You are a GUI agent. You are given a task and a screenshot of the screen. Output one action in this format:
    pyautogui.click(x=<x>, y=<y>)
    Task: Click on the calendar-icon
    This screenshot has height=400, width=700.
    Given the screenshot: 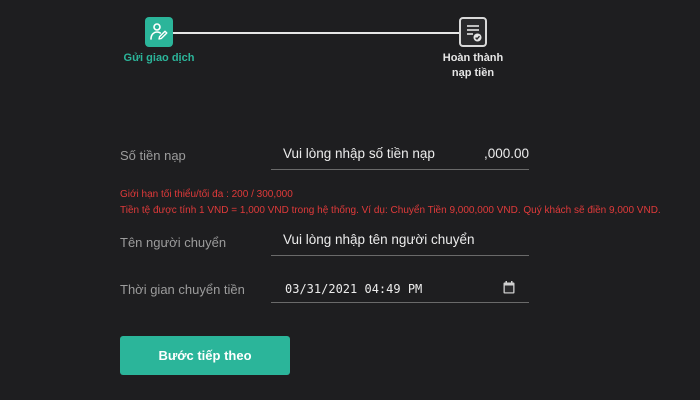 What is the action you would take?
    pyautogui.click(x=509, y=287)
    